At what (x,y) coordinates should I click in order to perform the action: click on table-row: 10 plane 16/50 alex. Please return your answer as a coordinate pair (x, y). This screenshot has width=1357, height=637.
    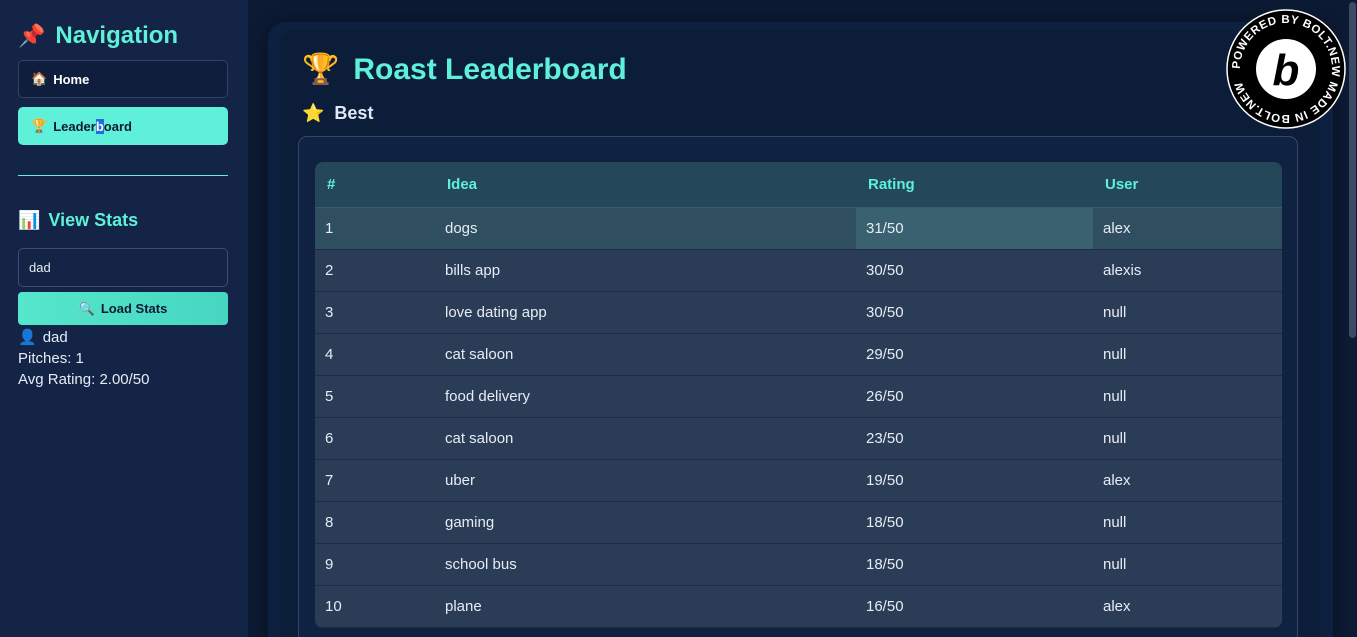
    Looking at the image, I should click on (798, 607).